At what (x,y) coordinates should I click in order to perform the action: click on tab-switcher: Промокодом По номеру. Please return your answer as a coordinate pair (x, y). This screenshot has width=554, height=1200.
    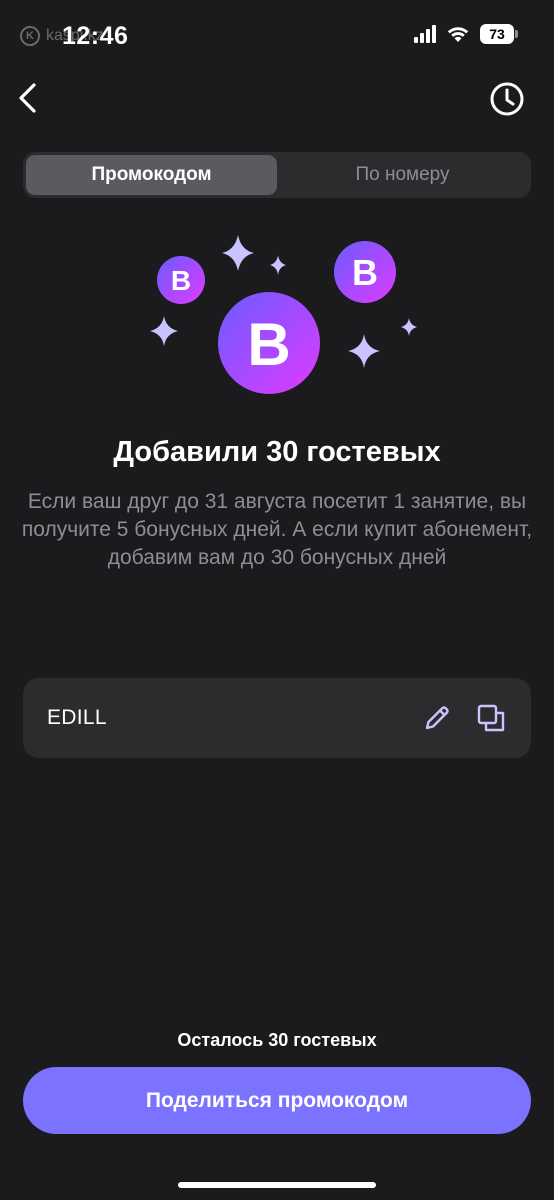
    Looking at the image, I should click on (277, 175).